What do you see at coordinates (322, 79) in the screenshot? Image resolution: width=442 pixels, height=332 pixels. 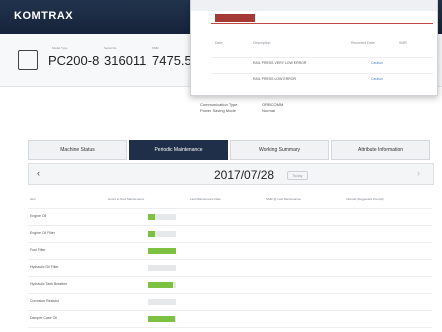 I see `popup-row: RAIL PRESS LOW ERROR Caution` at bounding box center [322, 79].